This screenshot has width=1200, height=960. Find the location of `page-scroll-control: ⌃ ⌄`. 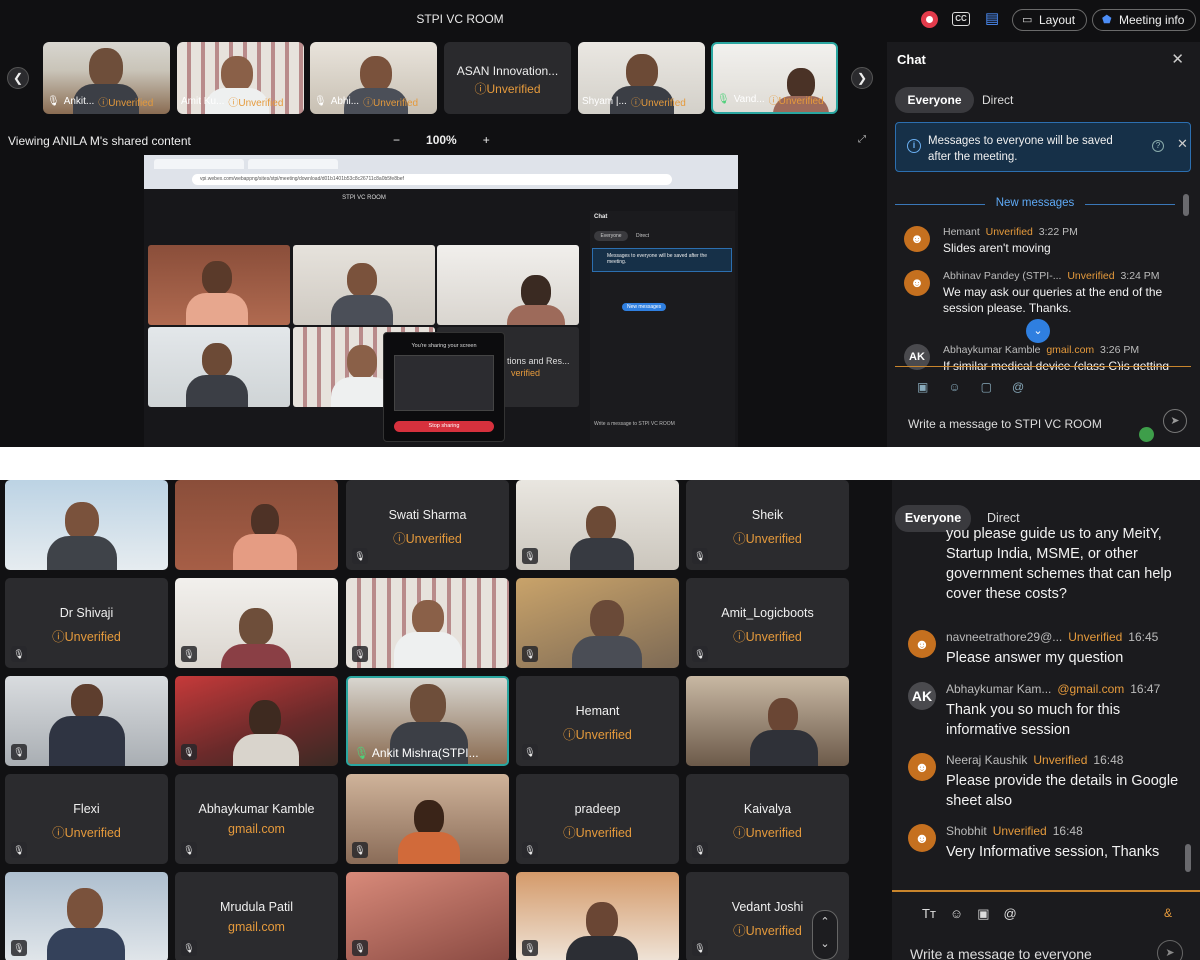

page-scroll-control: ⌃ ⌄ is located at coordinates (825, 935).